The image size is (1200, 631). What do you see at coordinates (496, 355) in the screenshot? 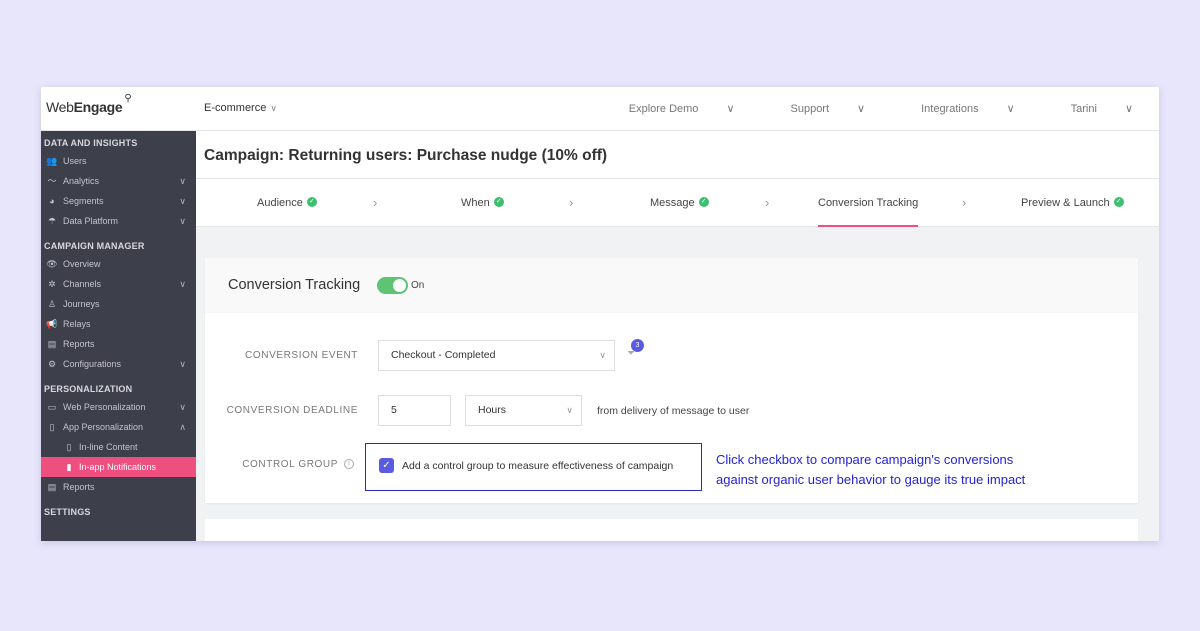
I see `conversion-event-select: Checkout - Completed ∨` at bounding box center [496, 355].